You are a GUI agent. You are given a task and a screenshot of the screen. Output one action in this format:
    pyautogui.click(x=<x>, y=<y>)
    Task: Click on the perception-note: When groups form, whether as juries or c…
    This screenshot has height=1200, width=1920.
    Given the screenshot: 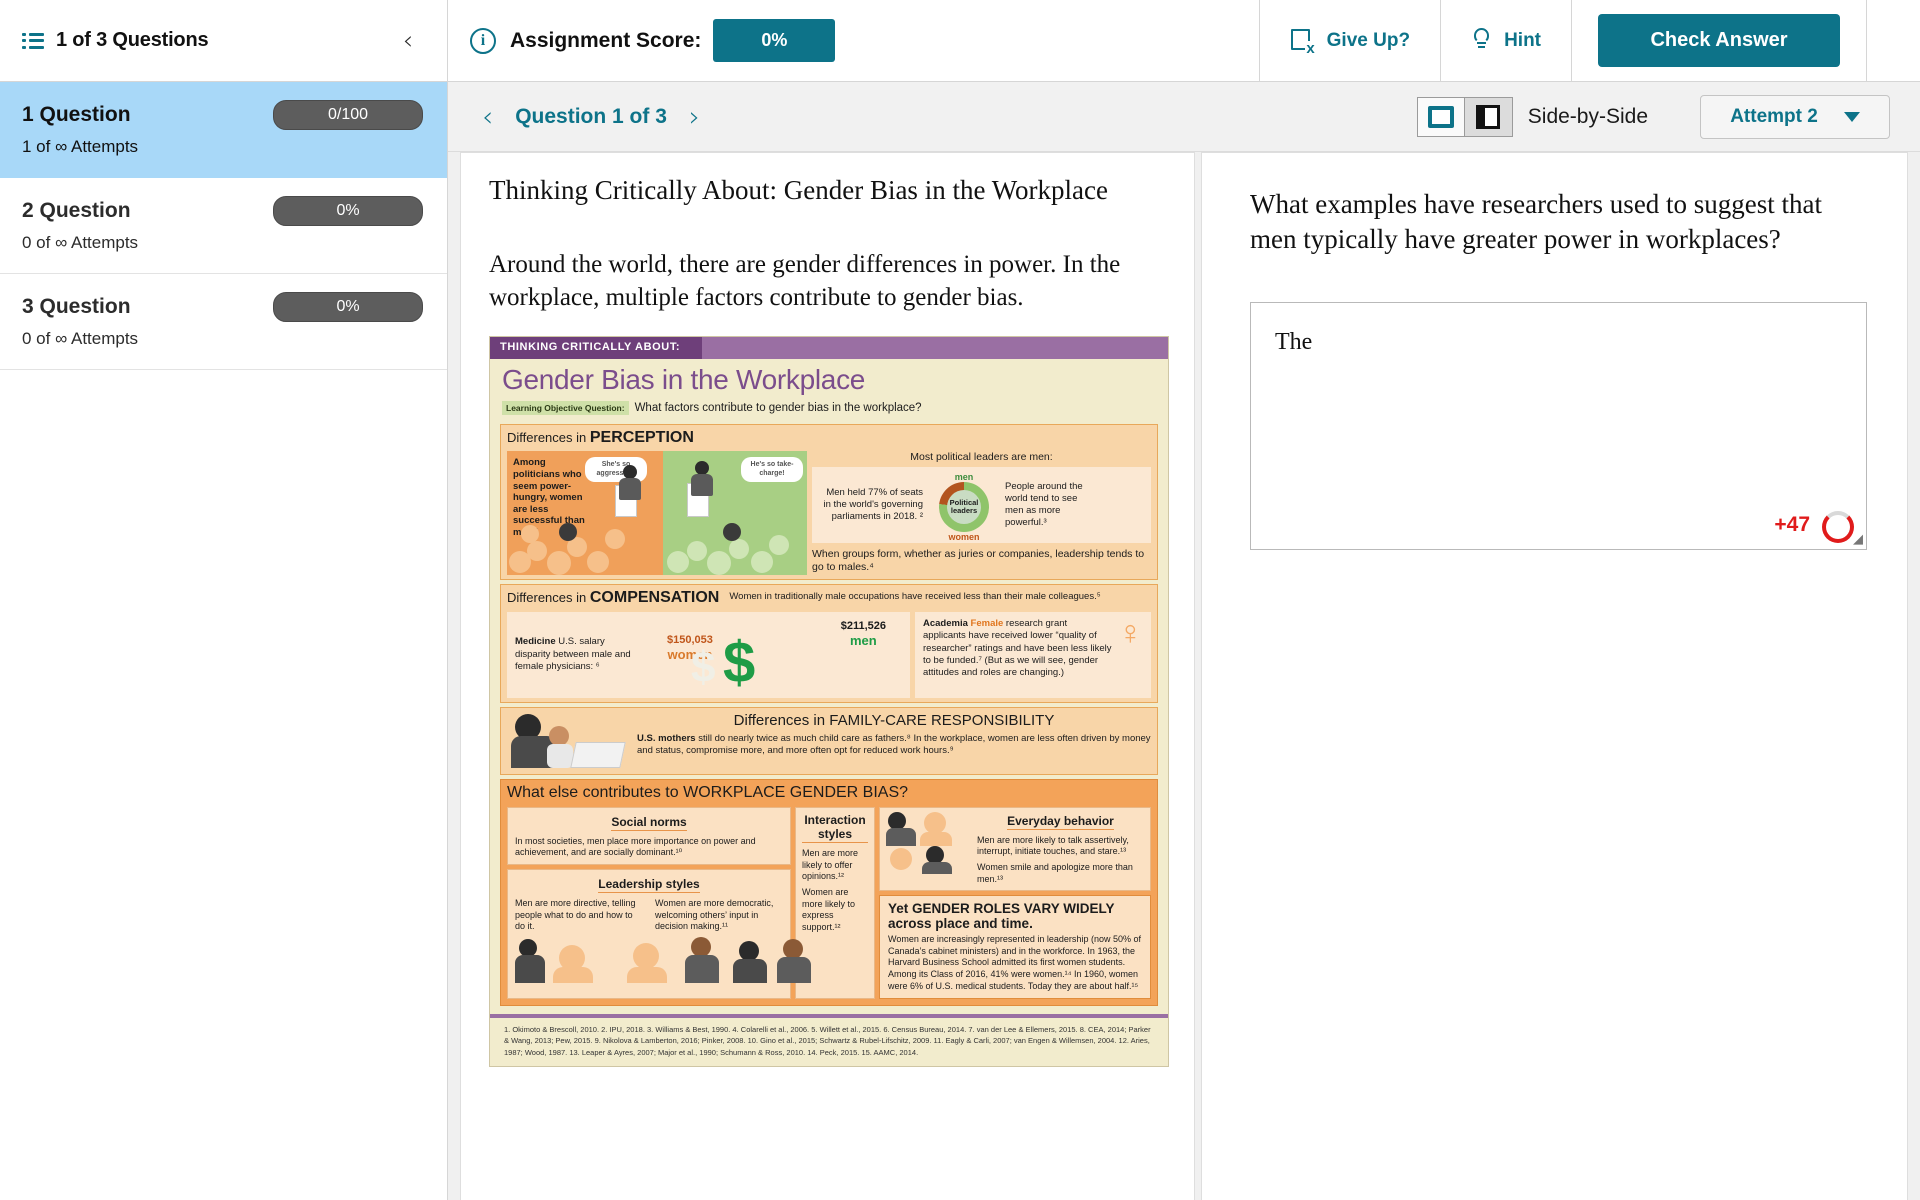 What is the action you would take?
    pyautogui.click(x=978, y=560)
    